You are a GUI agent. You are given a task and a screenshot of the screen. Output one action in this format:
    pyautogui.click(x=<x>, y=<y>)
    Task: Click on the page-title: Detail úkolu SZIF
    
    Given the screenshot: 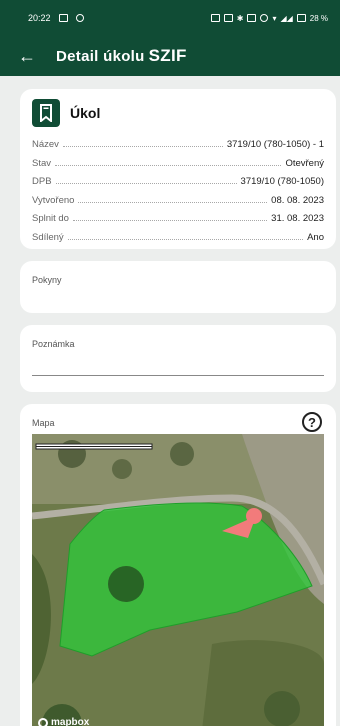 What is the action you would take?
    pyautogui.click(x=121, y=56)
    